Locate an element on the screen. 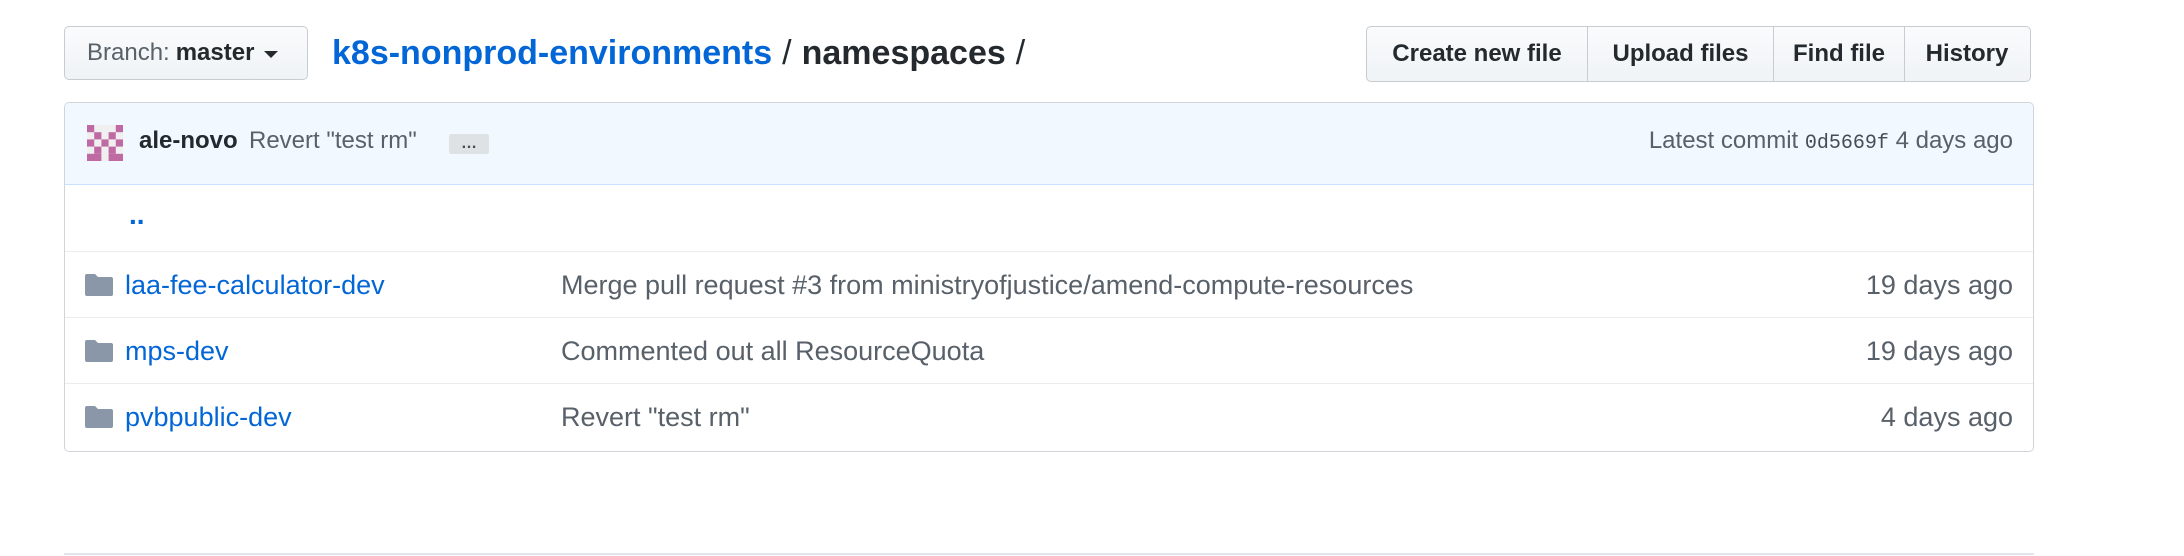  parent-directory-row: .. is located at coordinates (1049, 218).